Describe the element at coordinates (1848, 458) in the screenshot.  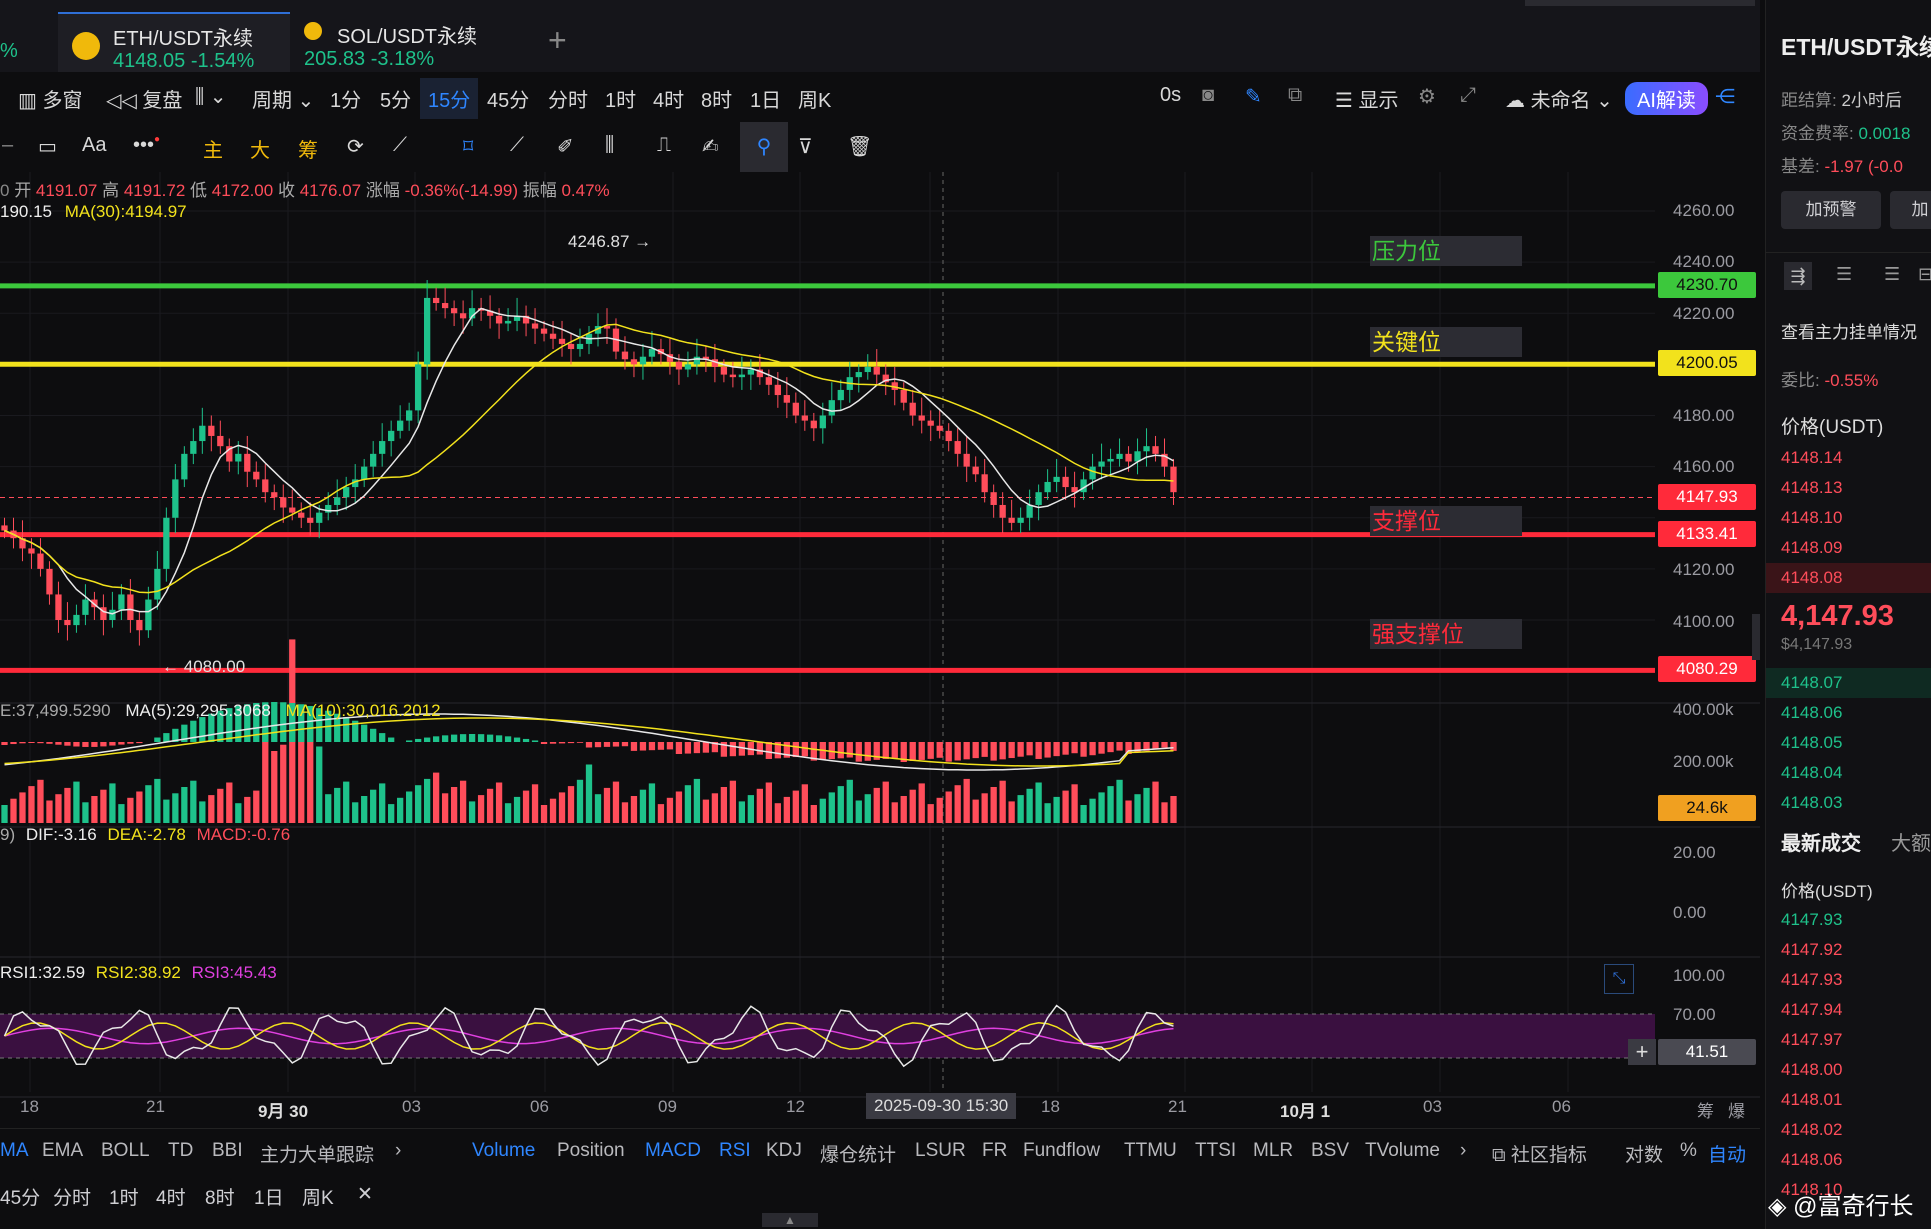
I see `ask-row: 4148.14` at that location.